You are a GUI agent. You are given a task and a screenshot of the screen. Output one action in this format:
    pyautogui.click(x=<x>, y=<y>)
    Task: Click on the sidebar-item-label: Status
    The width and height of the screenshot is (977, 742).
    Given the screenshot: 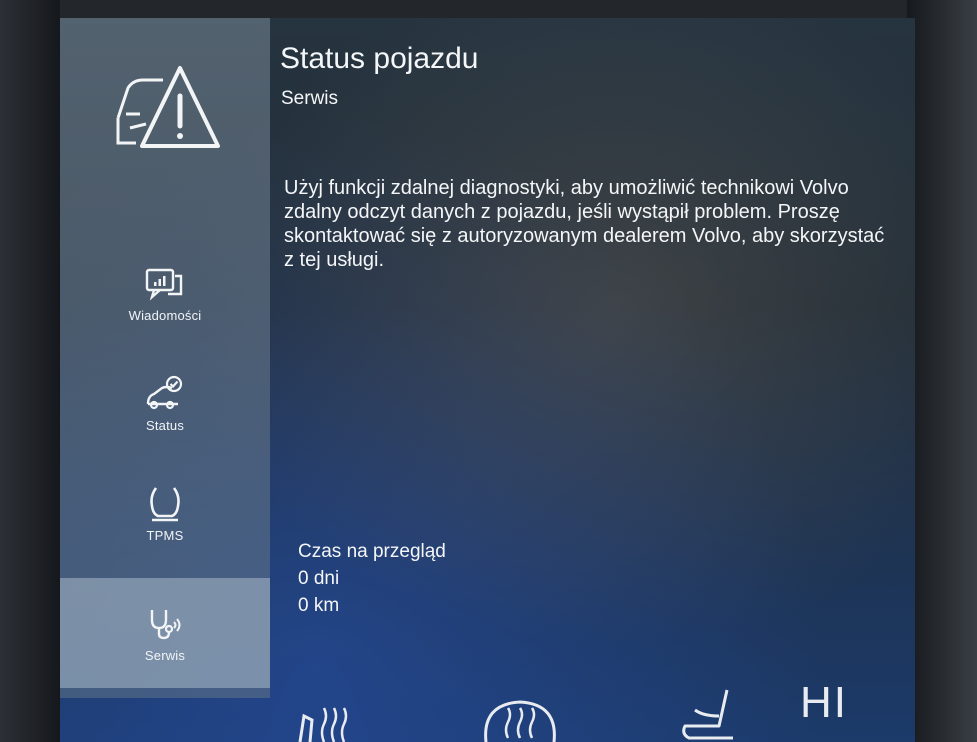 What is the action you would take?
    pyautogui.click(x=165, y=425)
    